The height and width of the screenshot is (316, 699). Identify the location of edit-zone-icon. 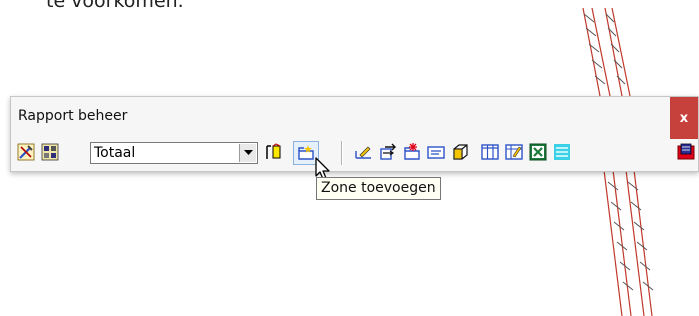
(364, 152).